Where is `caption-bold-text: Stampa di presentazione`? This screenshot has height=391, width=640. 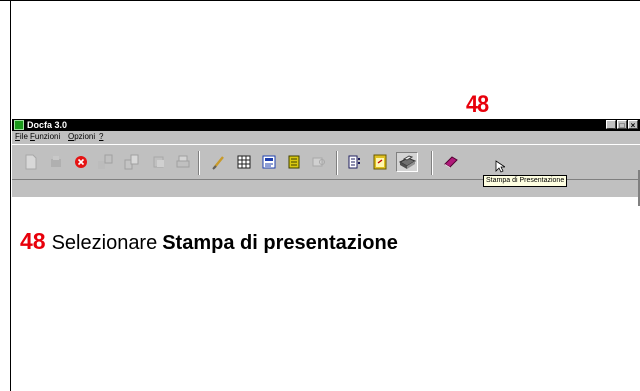
caption-bold-text: Stampa di presentazione is located at coordinates (280, 243).